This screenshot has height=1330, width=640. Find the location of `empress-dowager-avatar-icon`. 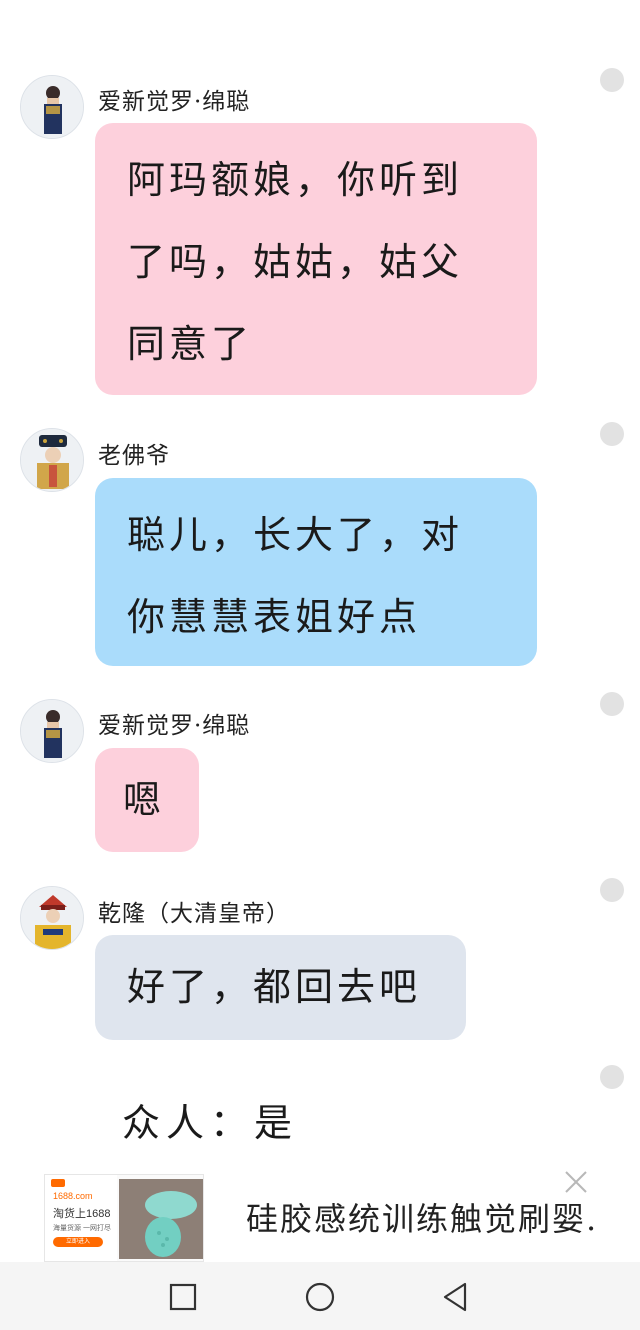

empress-dowager-avatar-icon is located at coordinates (52, 460).